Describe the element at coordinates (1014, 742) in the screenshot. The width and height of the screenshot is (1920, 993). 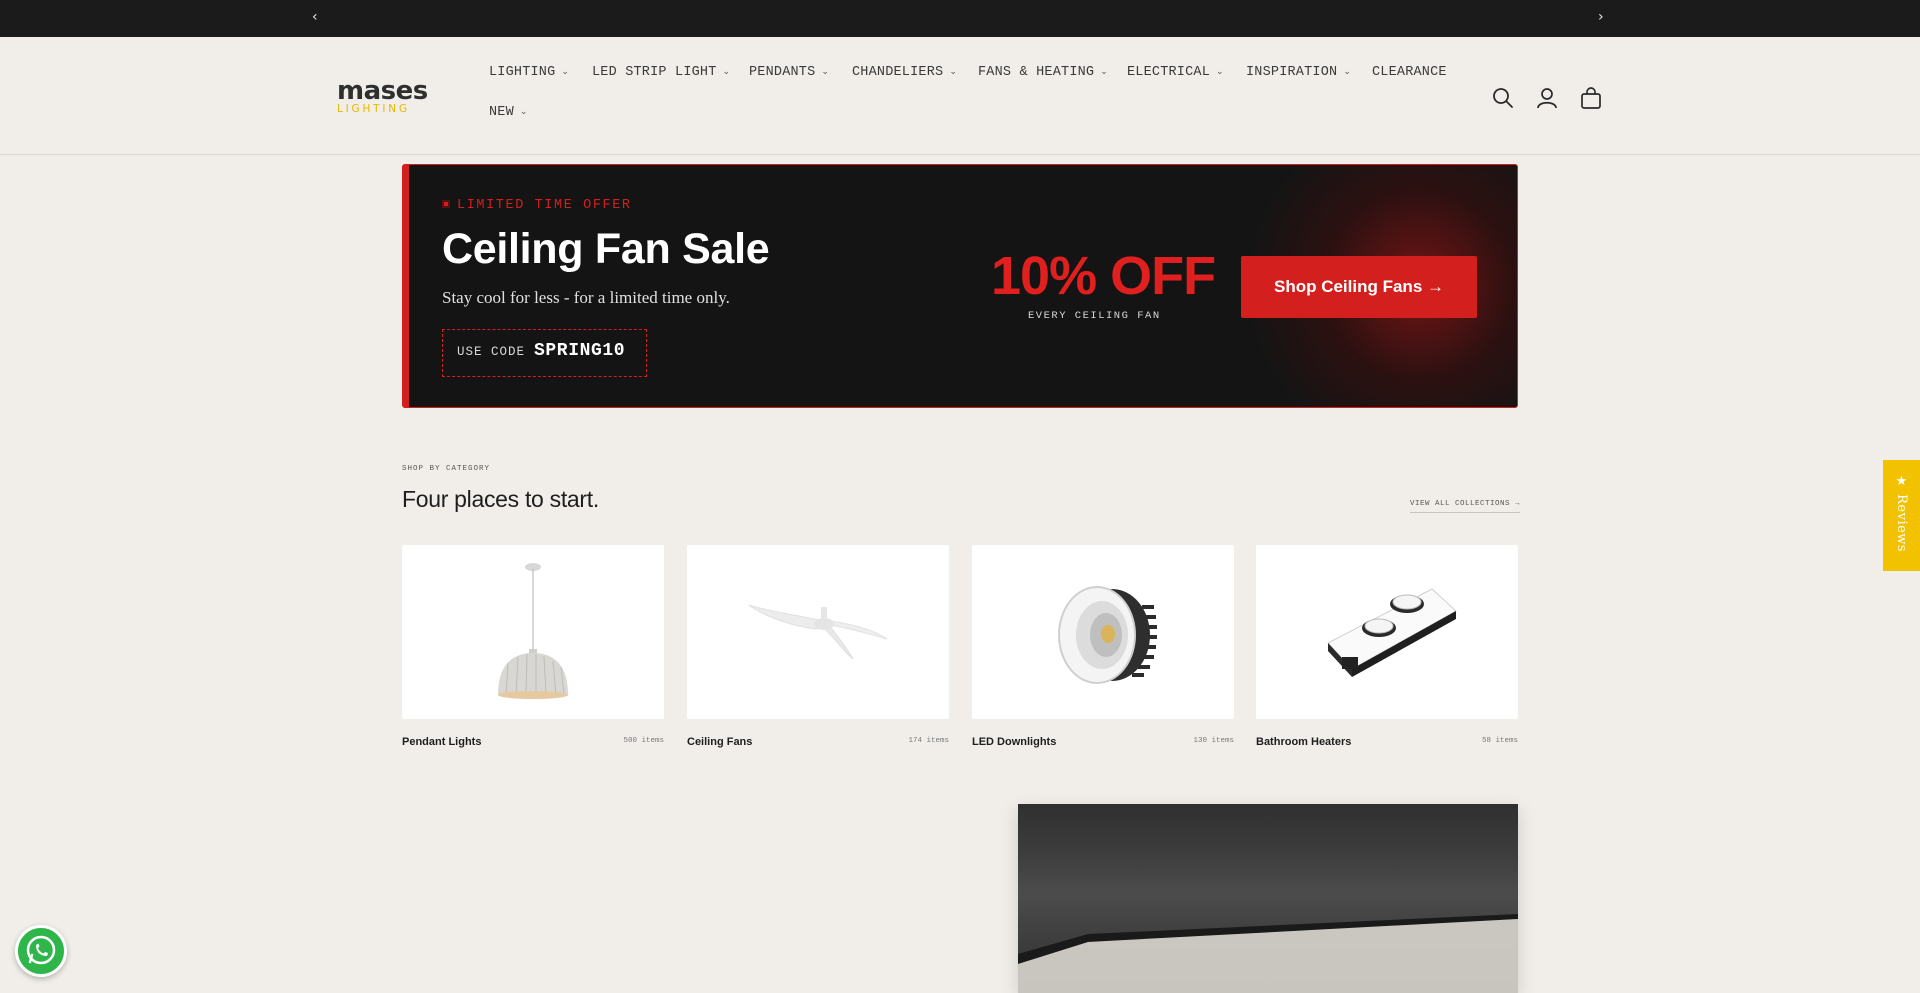
I see `category-name: LED Downlights` at that location.